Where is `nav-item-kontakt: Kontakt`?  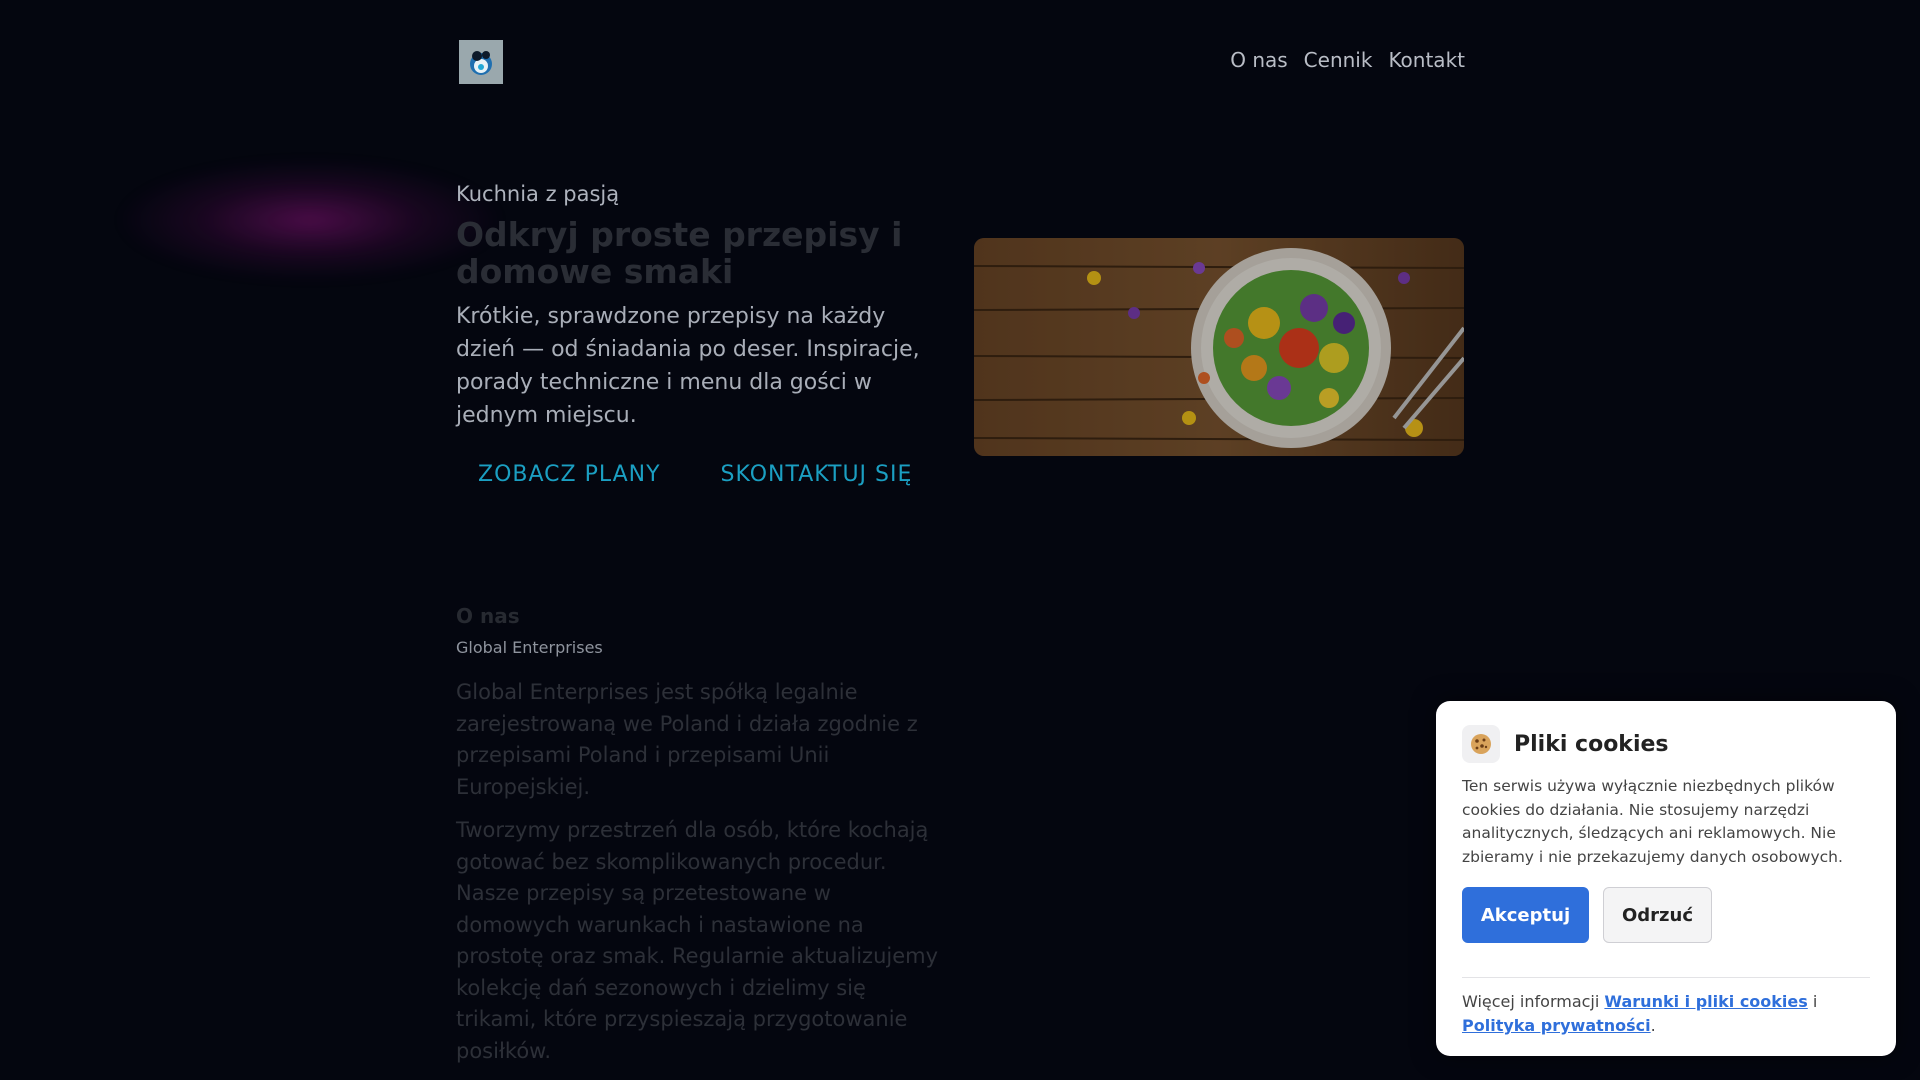 nav-item-kontakt: Kontakt is located at coordinates (1426, 60).